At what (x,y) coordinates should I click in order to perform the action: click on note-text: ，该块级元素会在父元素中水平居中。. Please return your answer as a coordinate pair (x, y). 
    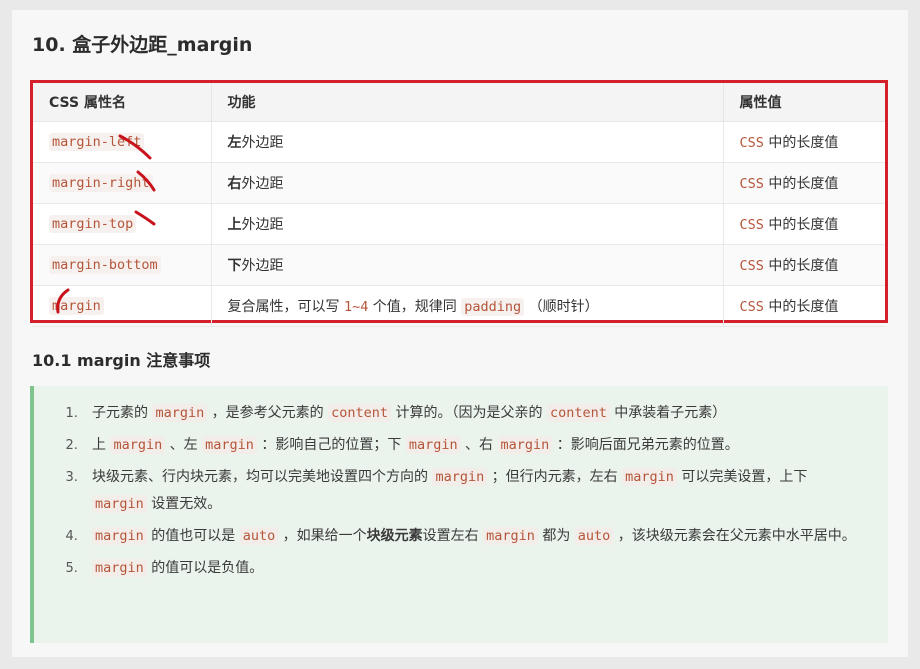
    Looking at the image, I should click on (734, 536).